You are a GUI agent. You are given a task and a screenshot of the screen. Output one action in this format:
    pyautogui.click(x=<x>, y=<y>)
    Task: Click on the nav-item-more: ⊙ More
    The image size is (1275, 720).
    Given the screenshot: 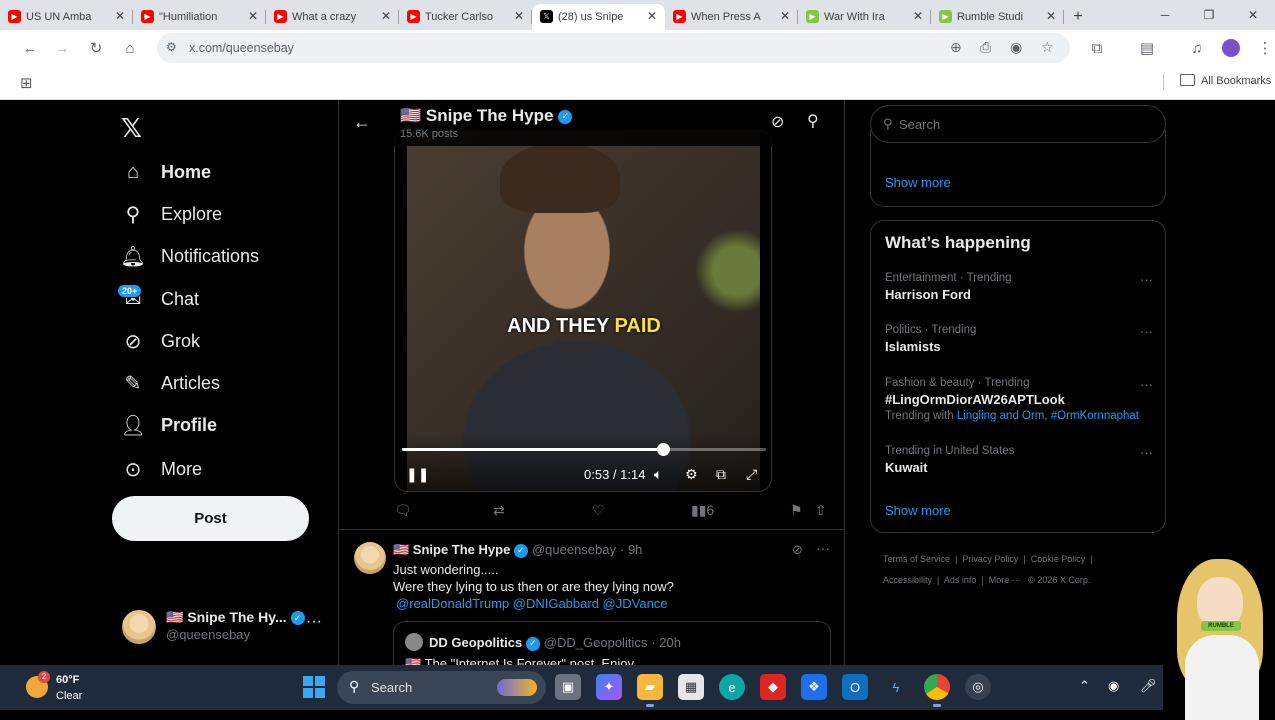 What is the action you would take?
    pyautogui.click(x=161, y=469)
    